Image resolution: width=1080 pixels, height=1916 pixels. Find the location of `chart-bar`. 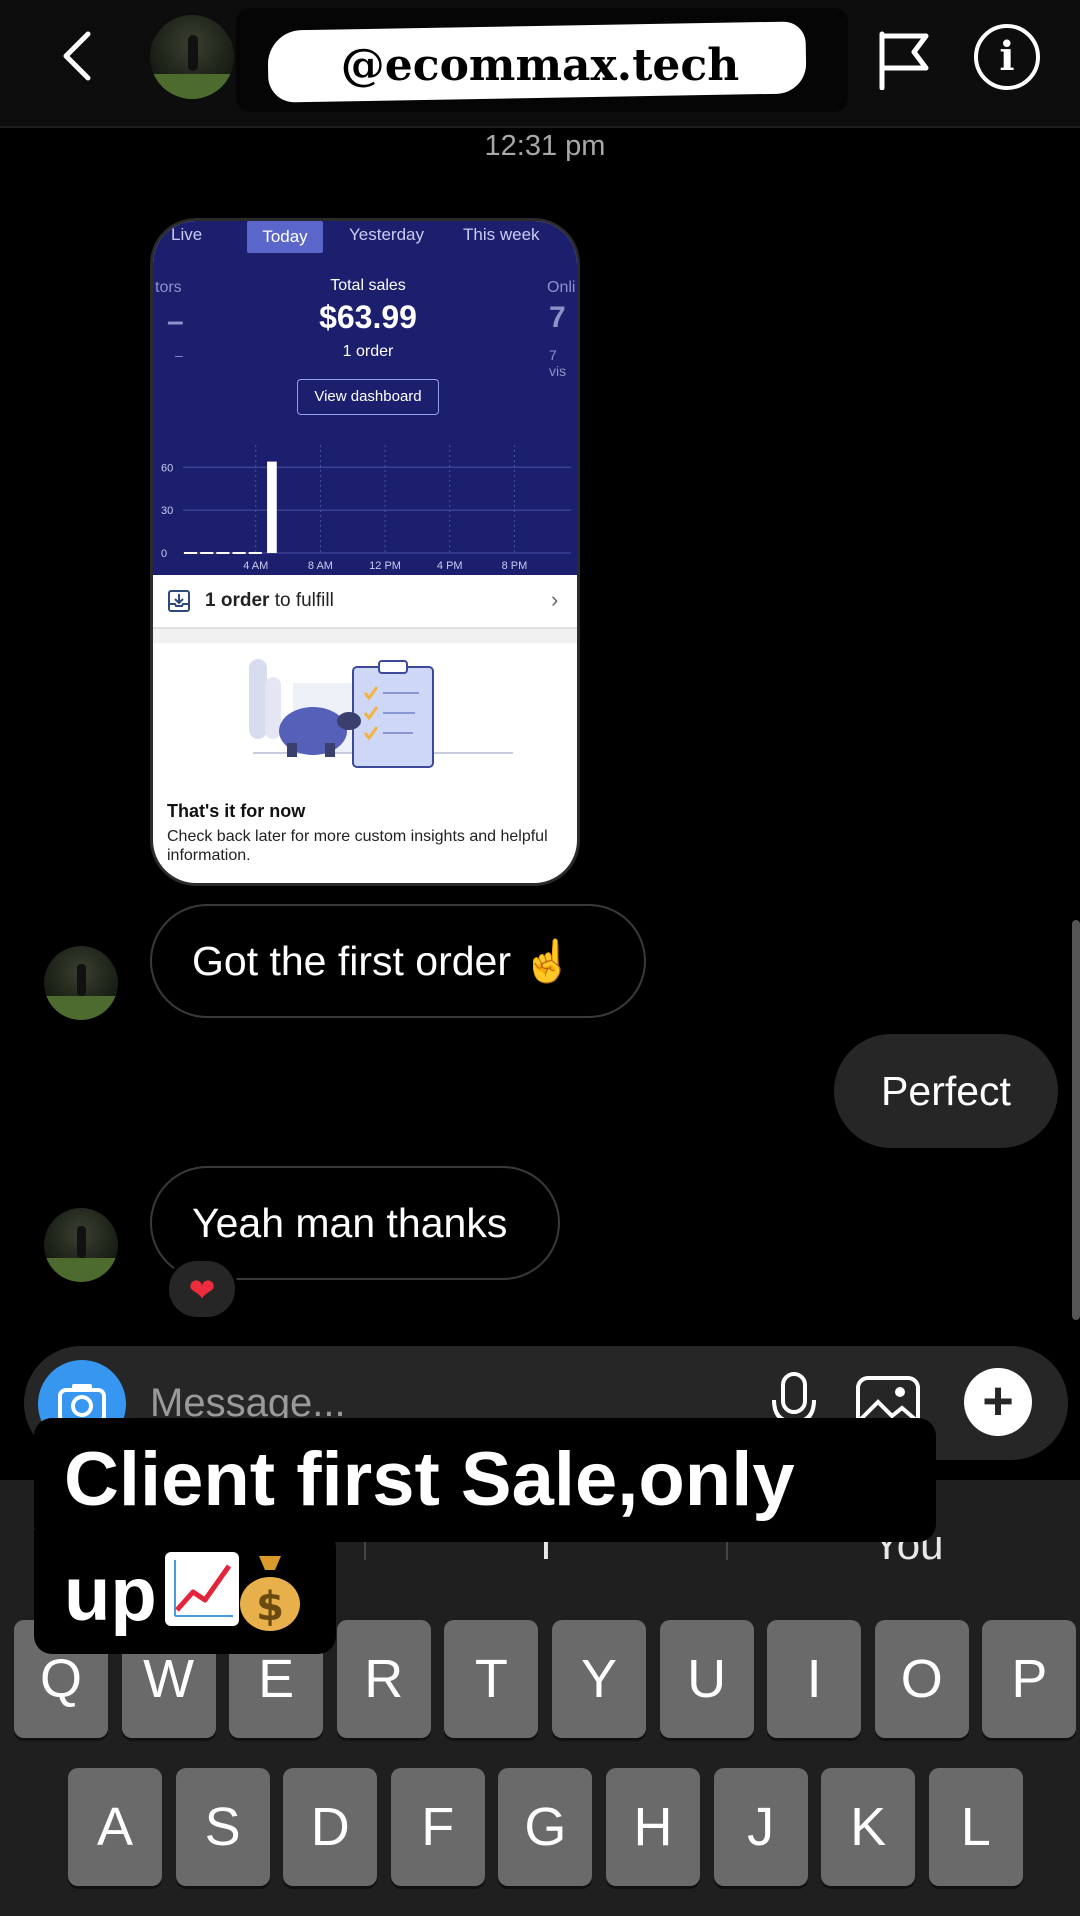

chart-bar is located at coordinates (272, 507).